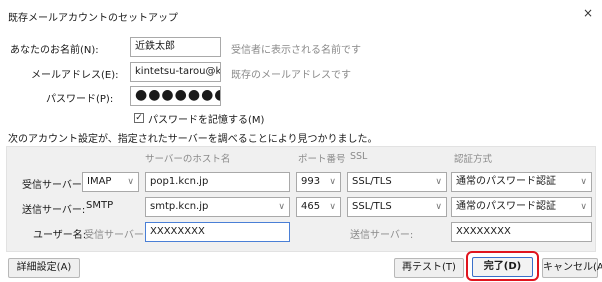 The image size is (602, 282). I want to click on hostname-header: サーバーのホスト名, so click(188, 159).